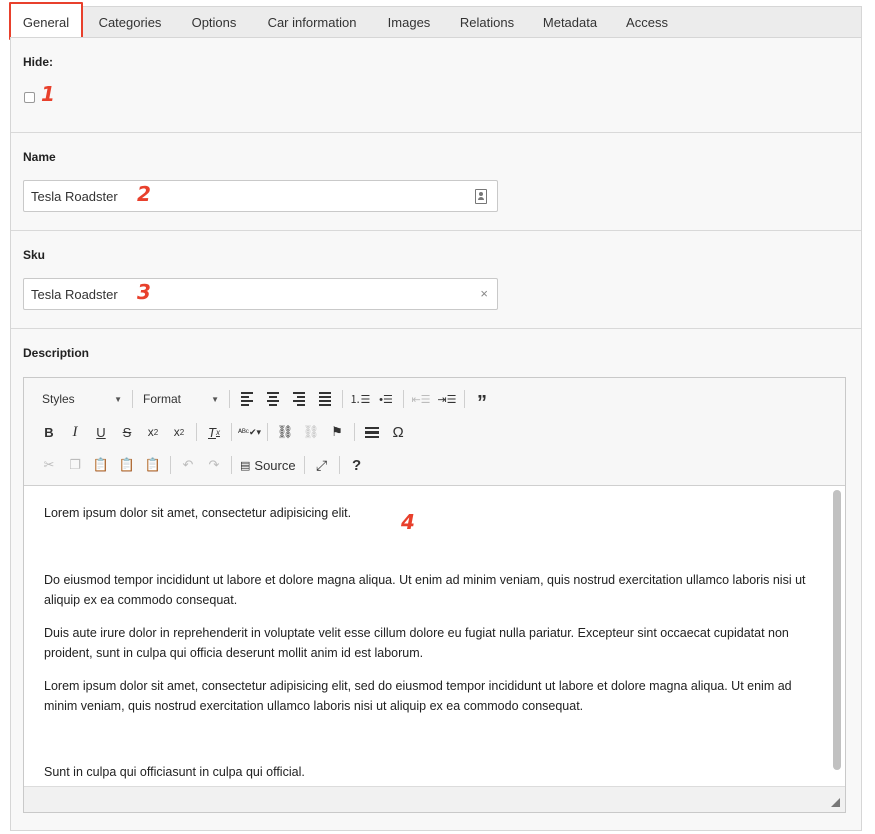 This screenshot has width=875, height=834. Describe the element at coordinates (39, 157) in the screenshot. I see `name-label: Name` at that location.